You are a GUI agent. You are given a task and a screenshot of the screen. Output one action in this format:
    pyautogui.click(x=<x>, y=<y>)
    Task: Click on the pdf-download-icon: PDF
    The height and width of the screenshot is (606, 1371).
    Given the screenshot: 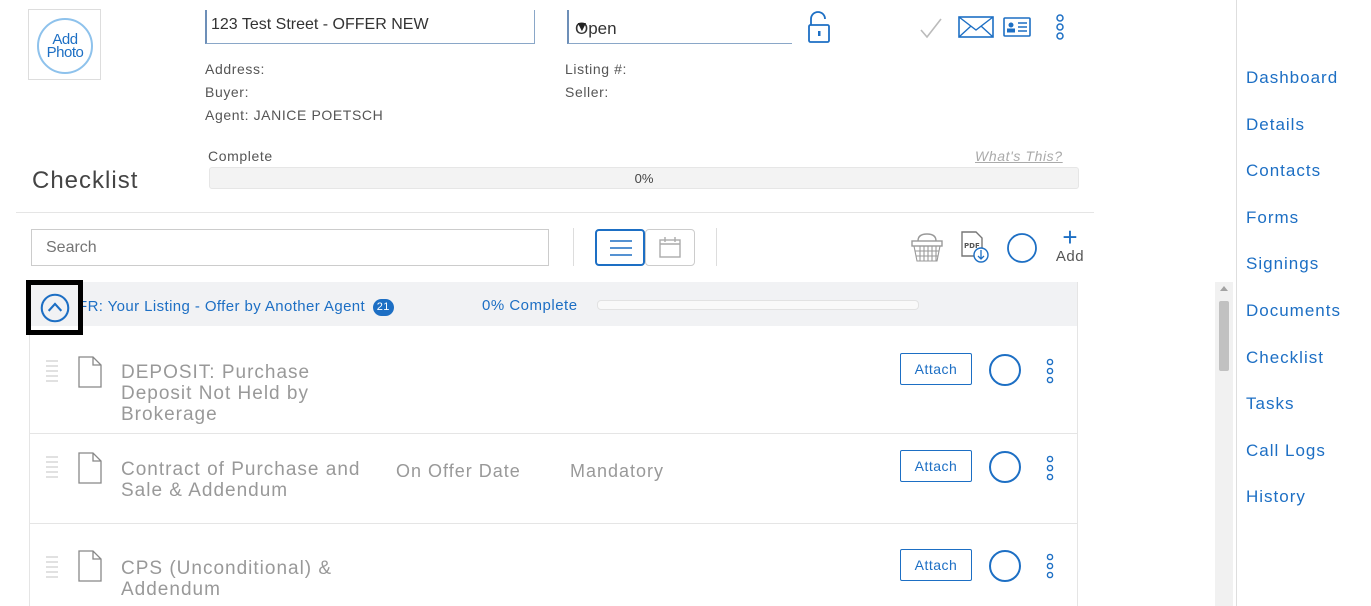 What is the action you would take?
    pyautogui.click(x=975, y=248)
    